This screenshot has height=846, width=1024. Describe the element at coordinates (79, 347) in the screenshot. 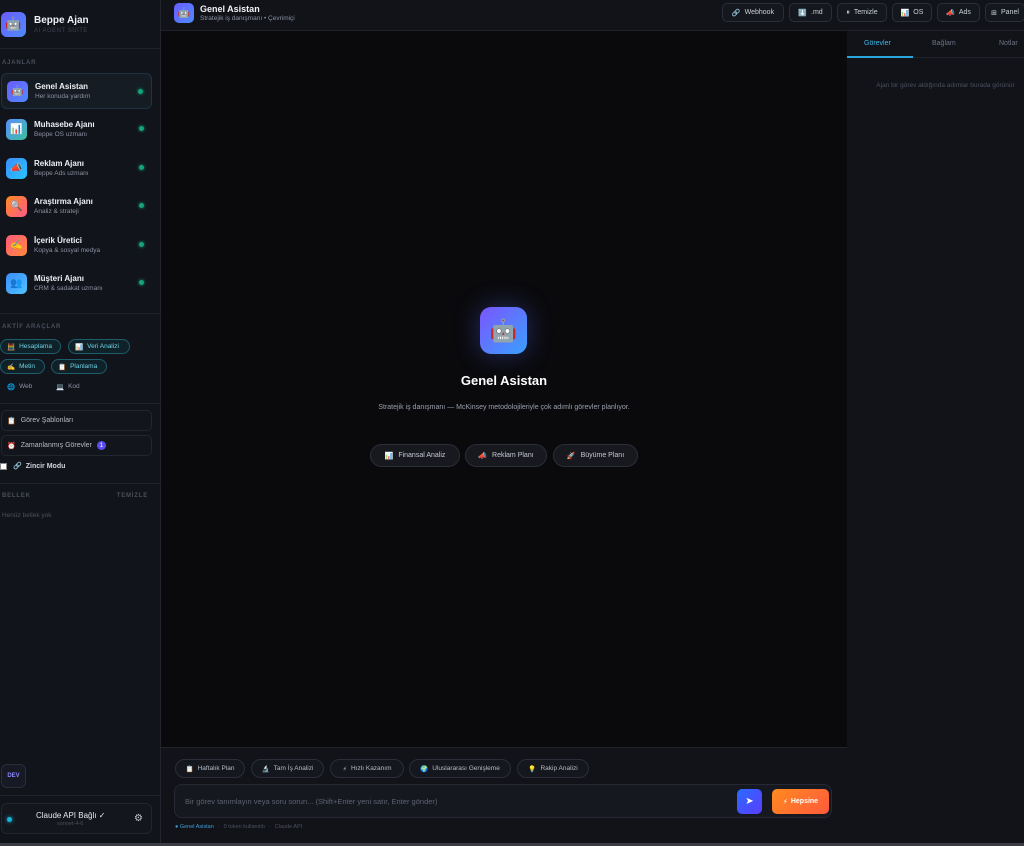

I see `chart-icon: 📊` at that location.